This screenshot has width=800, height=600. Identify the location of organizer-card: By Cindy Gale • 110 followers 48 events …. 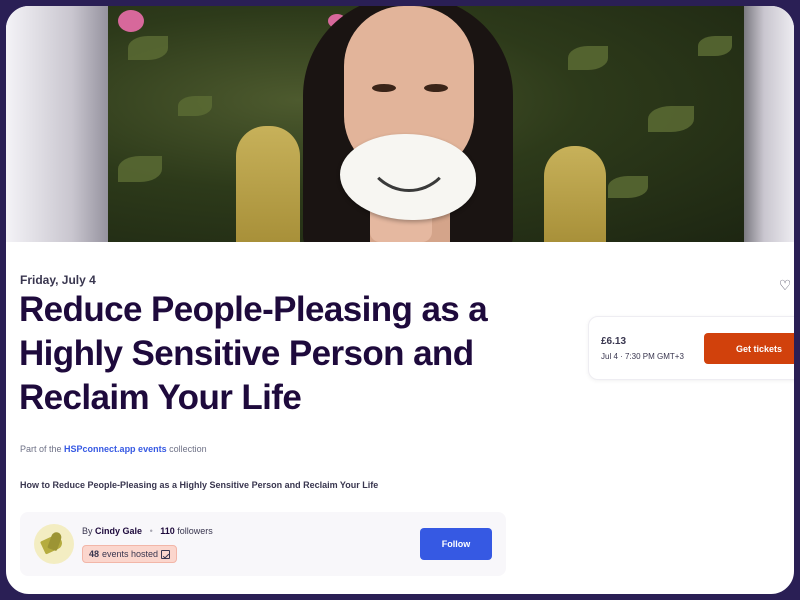
(263, 544).